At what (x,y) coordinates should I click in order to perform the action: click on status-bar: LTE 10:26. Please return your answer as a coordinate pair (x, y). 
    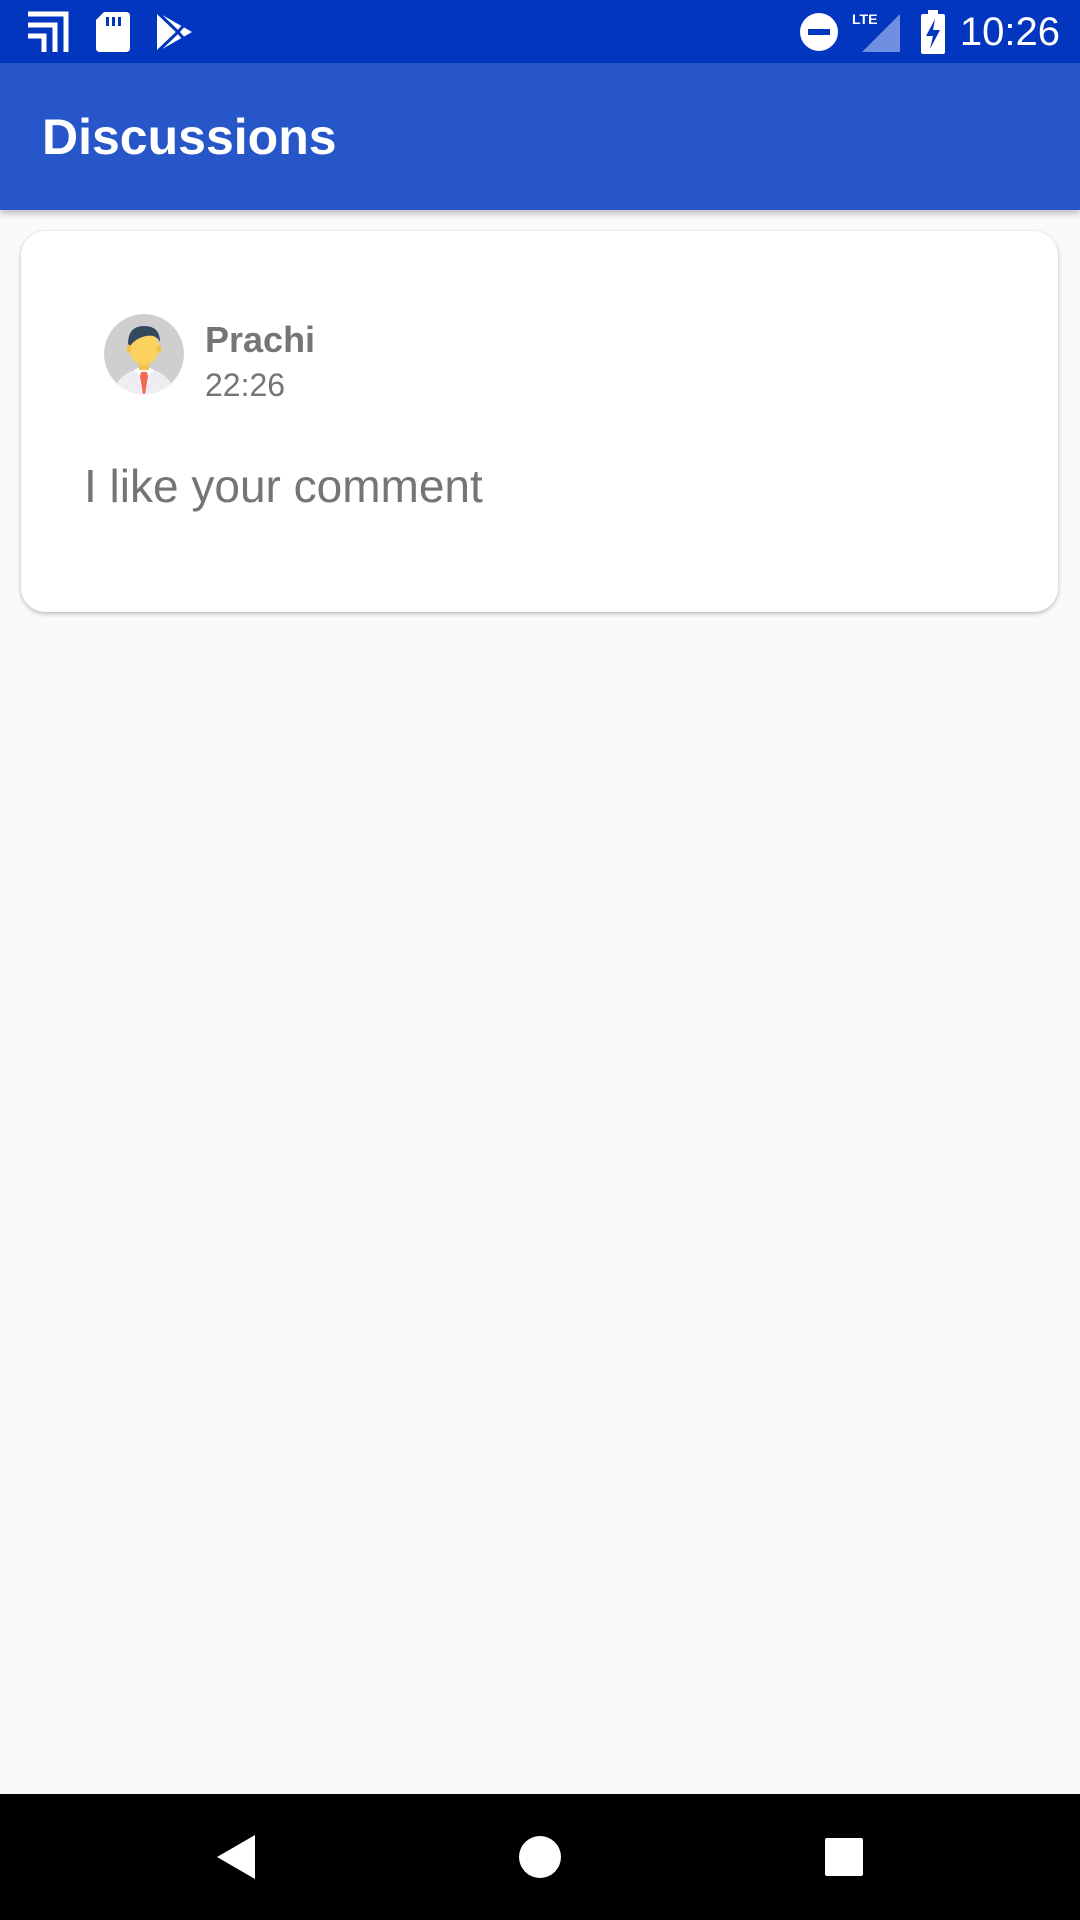
    Looking at the image, I should click on (540, 31).